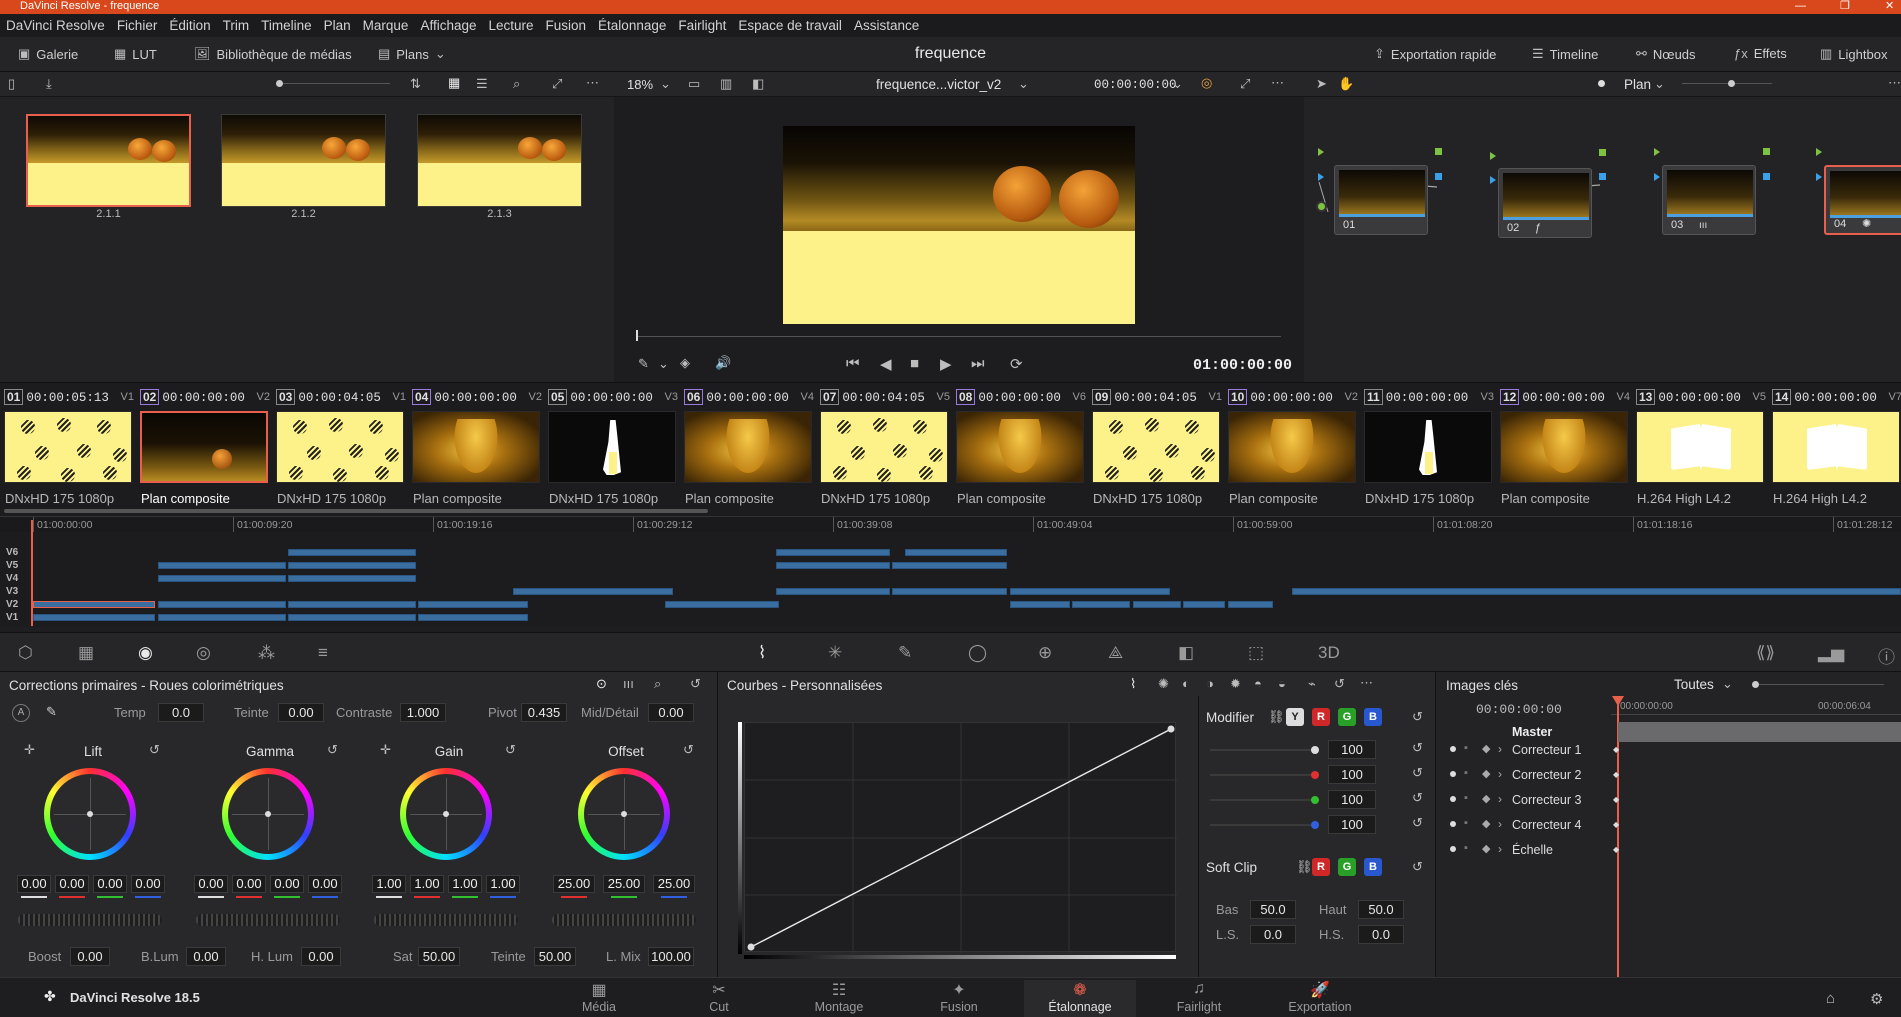 This screenshot has width=1901, height=1017. Describe the element at coordinates (11, 84) in the screenshot. I see `sidebar-toggle-icon: ▯` at that location.